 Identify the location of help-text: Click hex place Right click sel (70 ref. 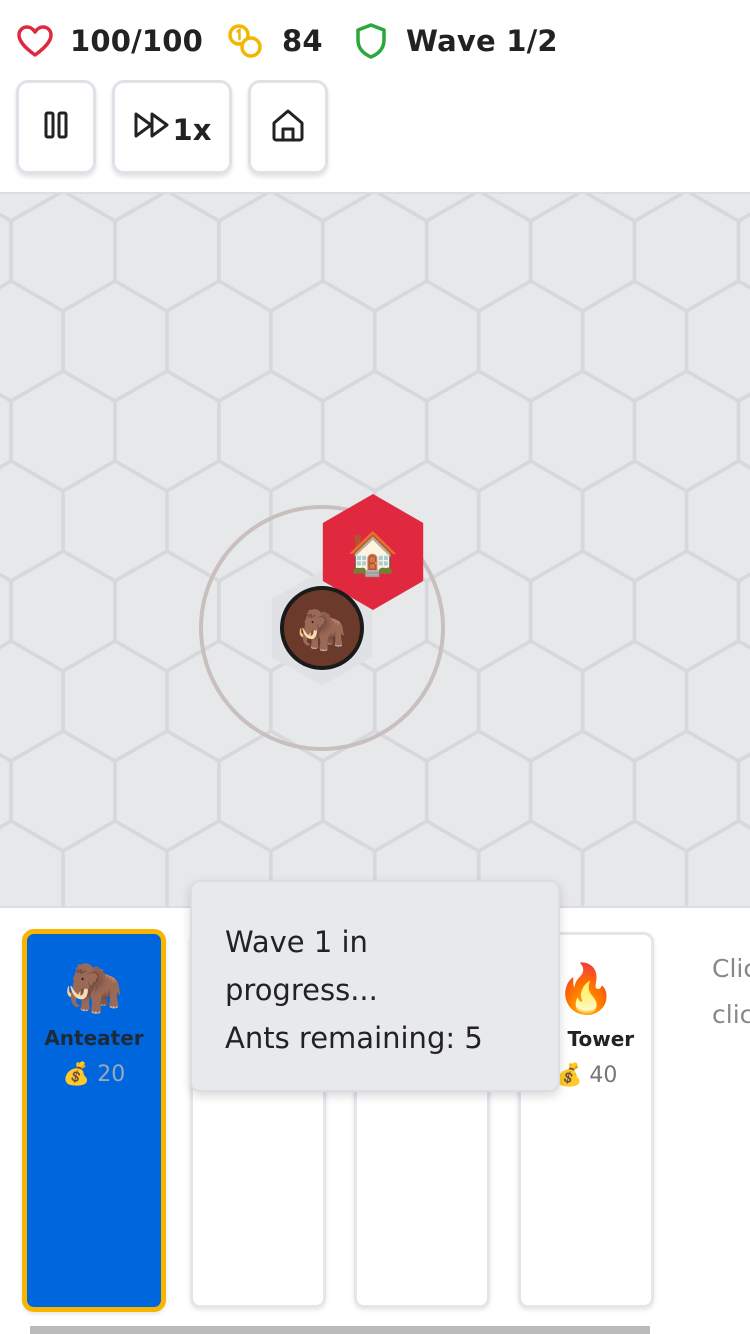
(731, 1121).